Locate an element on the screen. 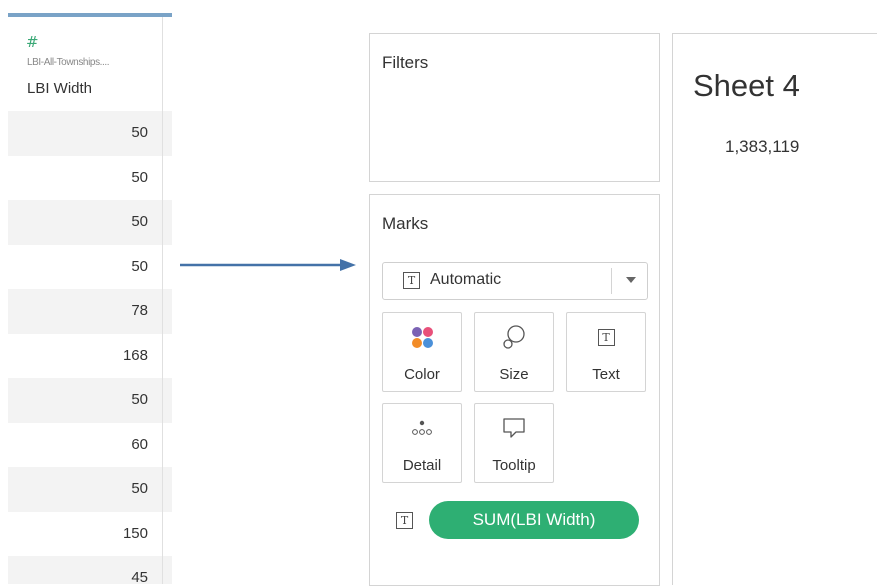 The height and width of the screenshot is (586, 877). table-row: 78 is located at coordinates (90, 311).